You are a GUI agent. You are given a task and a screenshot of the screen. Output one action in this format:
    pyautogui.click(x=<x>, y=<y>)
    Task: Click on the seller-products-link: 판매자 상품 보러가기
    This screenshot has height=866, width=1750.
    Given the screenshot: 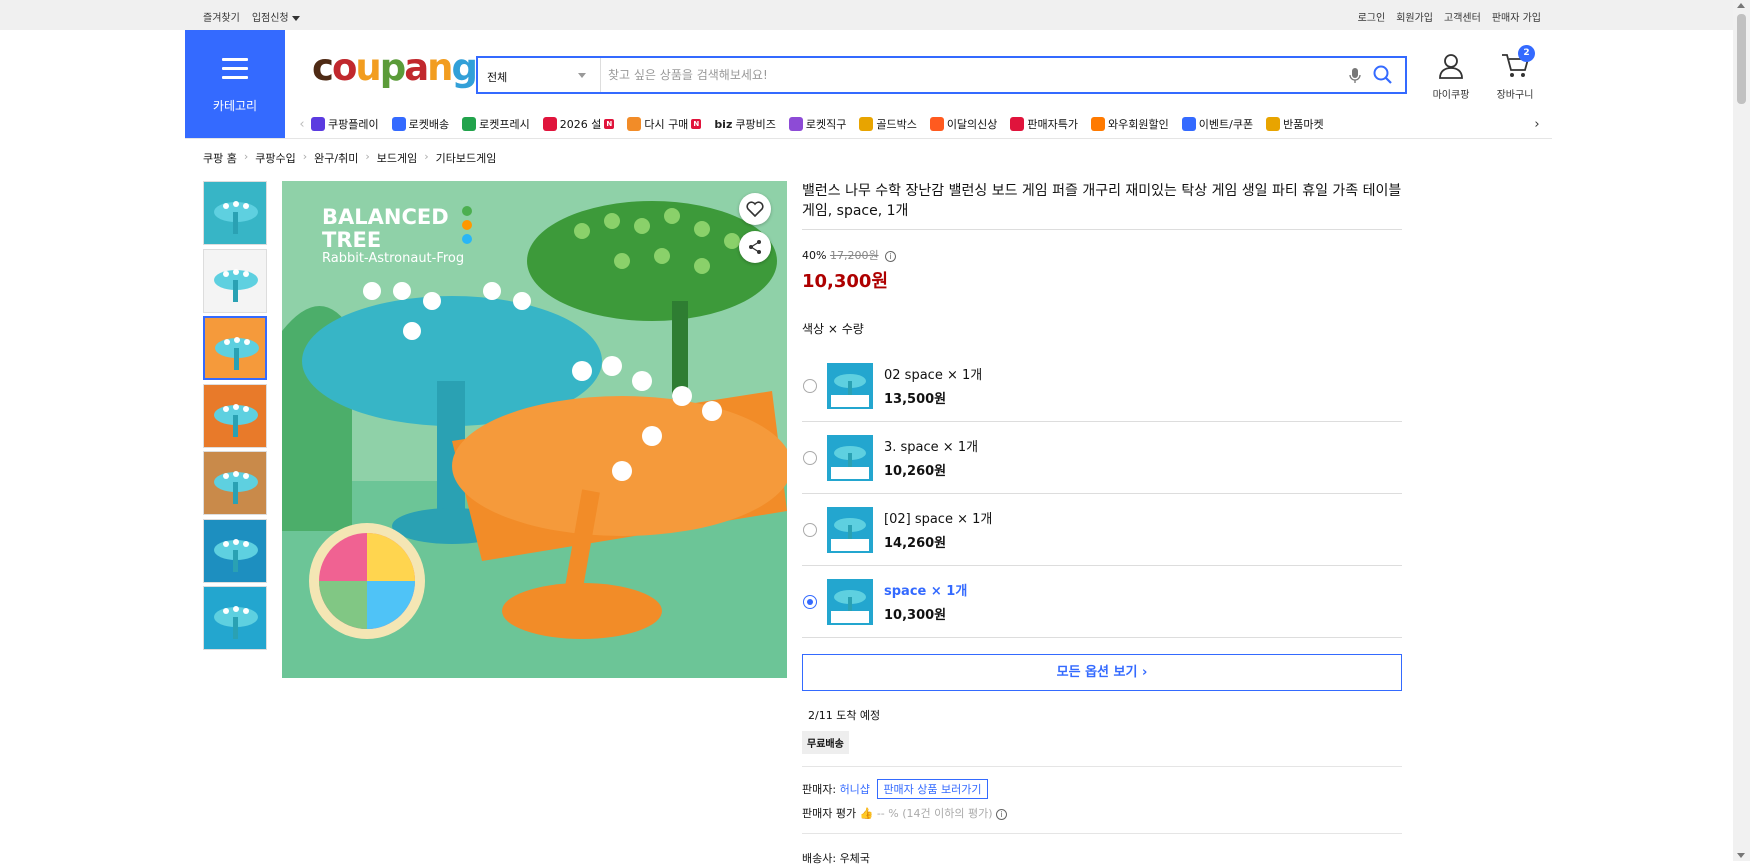 What is the action you would take?
    pyautogui.click(x=932, y=789)
    